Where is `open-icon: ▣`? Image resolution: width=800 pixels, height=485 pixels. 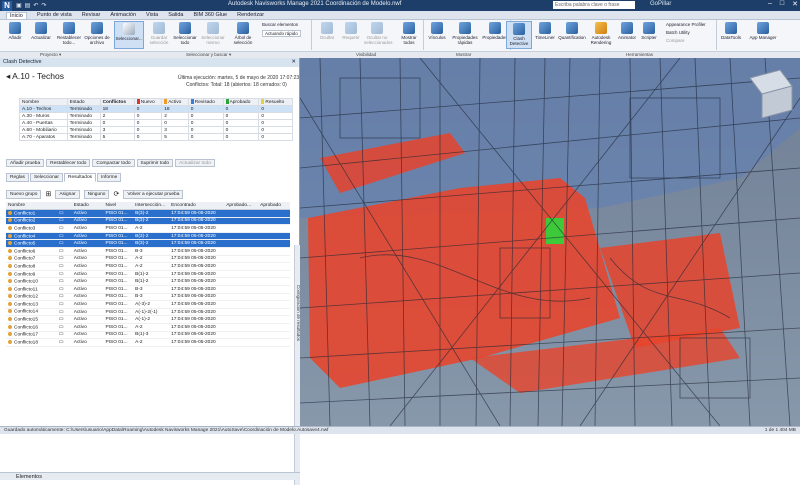 open-icon: ▣ is located at coordinates (19, 5).